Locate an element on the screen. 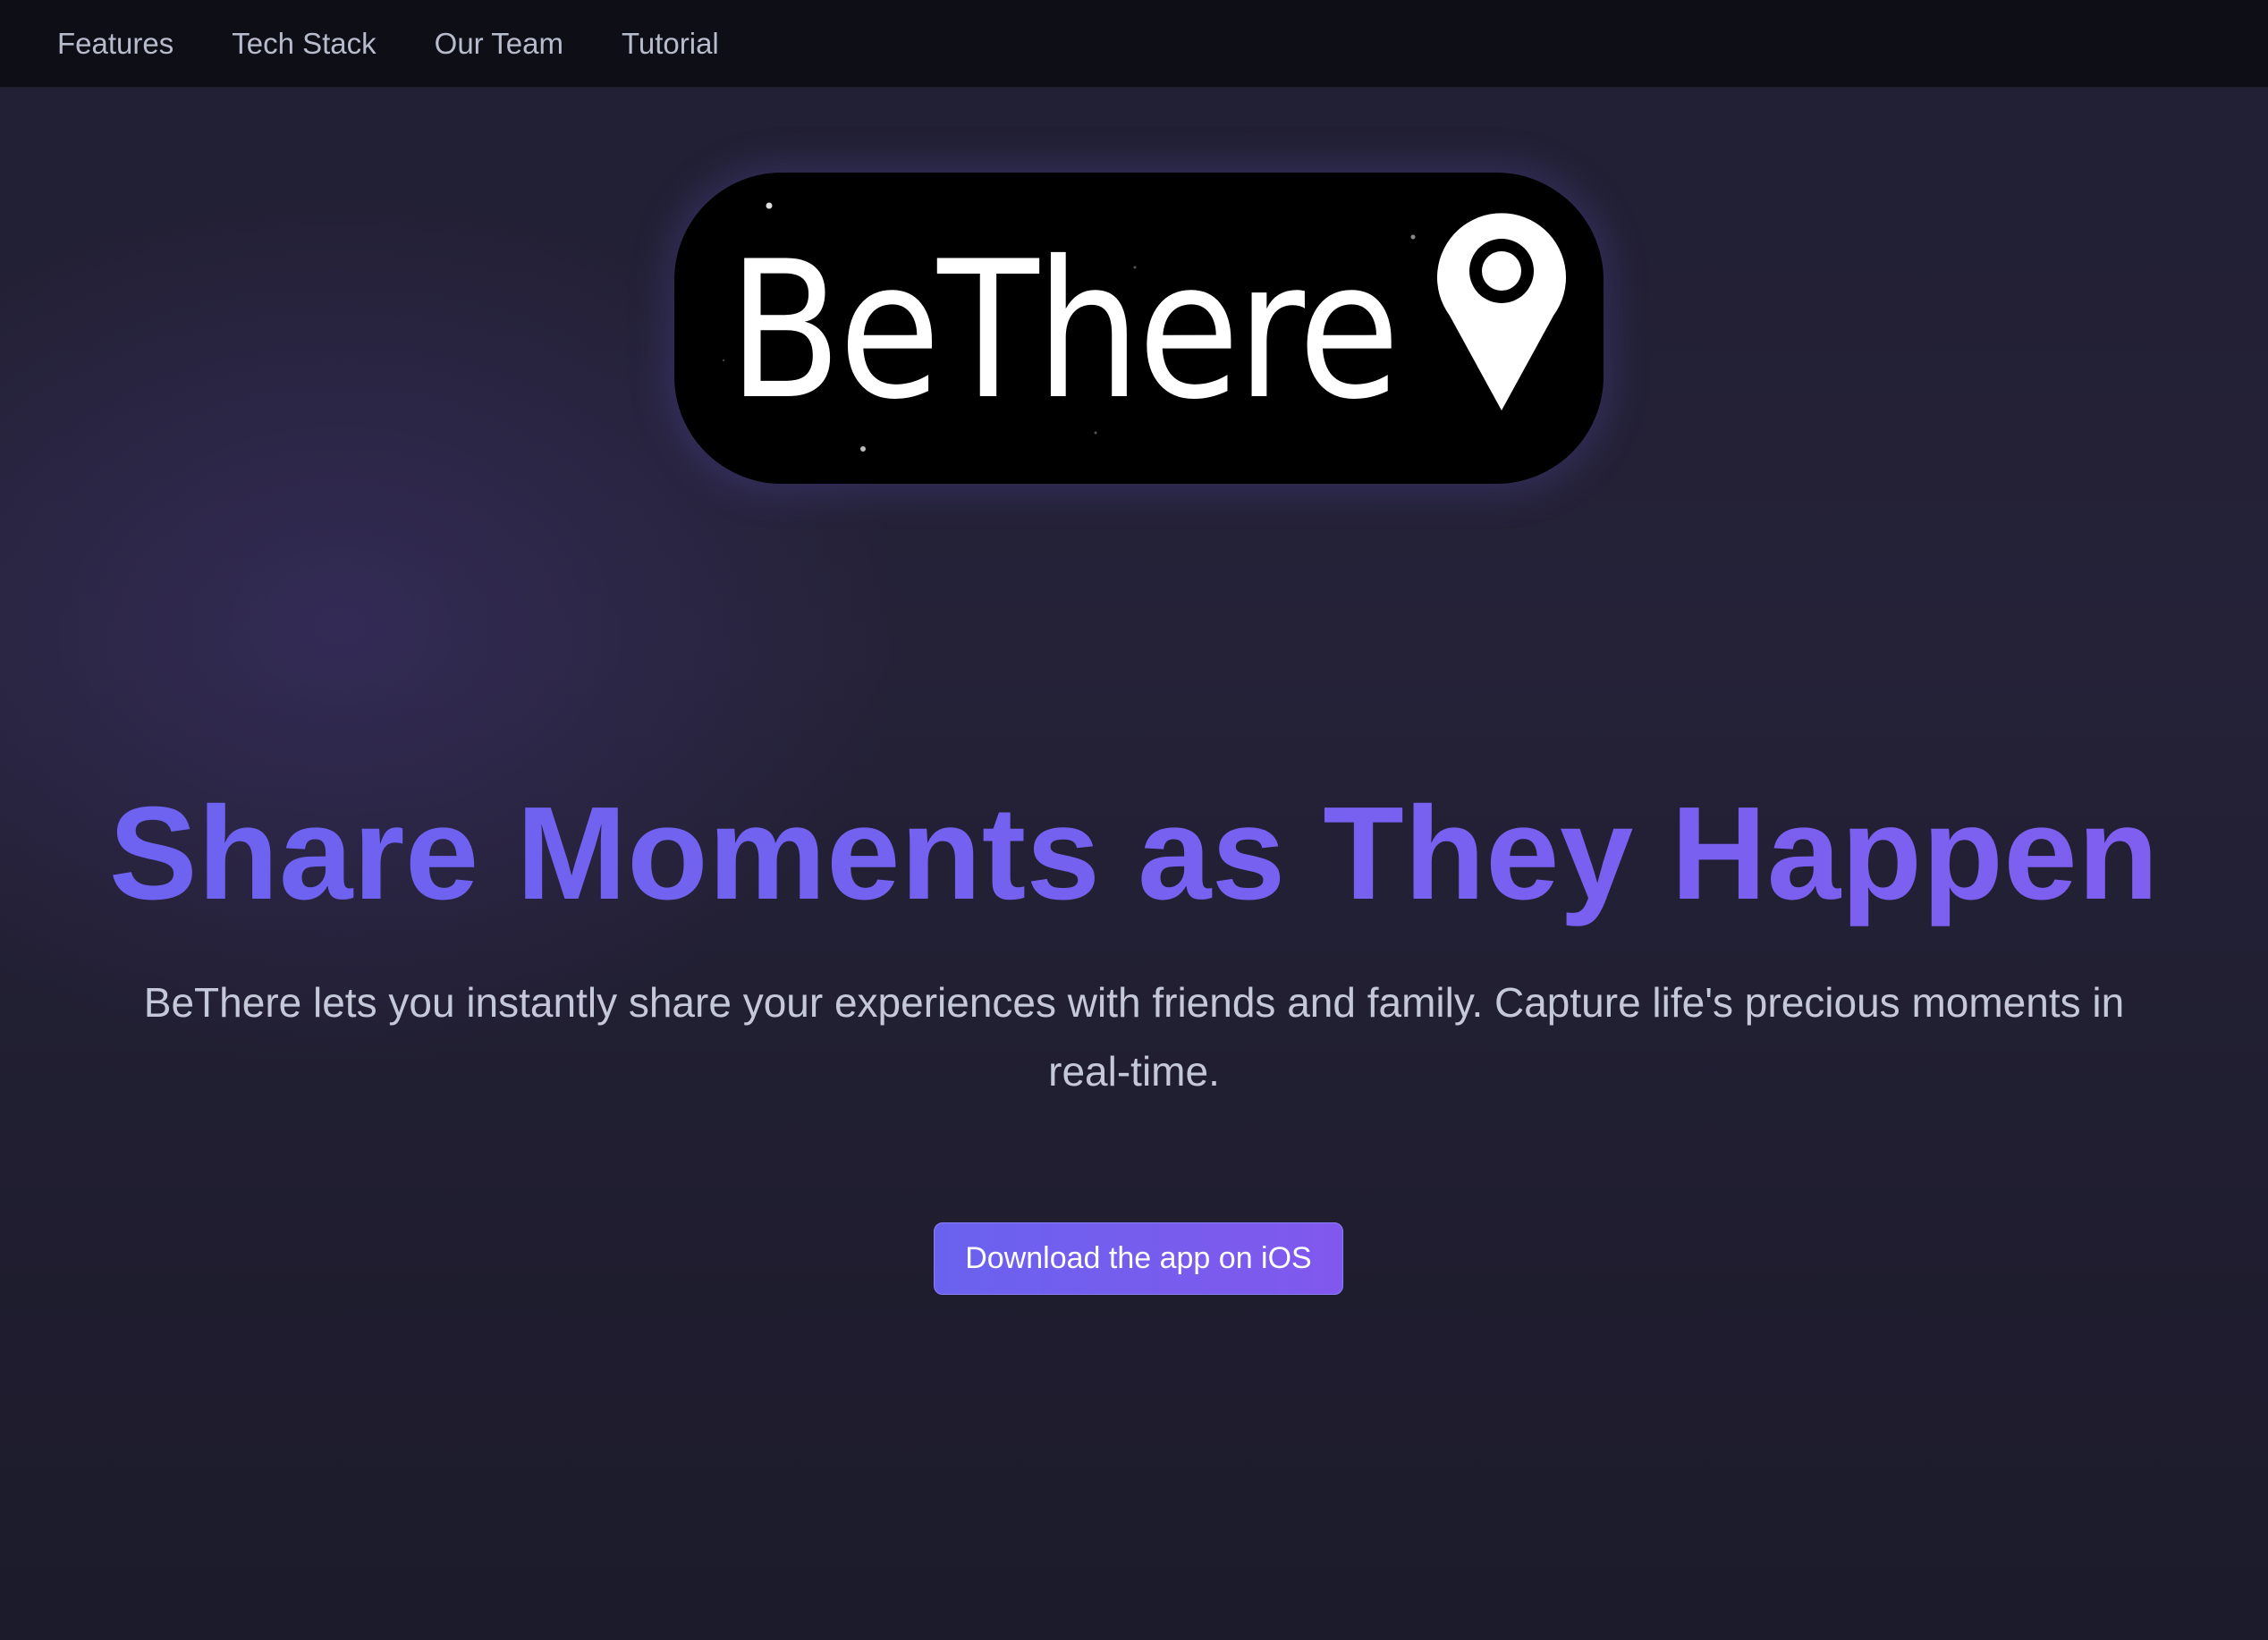  top-navigation: Features Tech Stack Our Team Tutorial is located at coordinates (1134, 44).